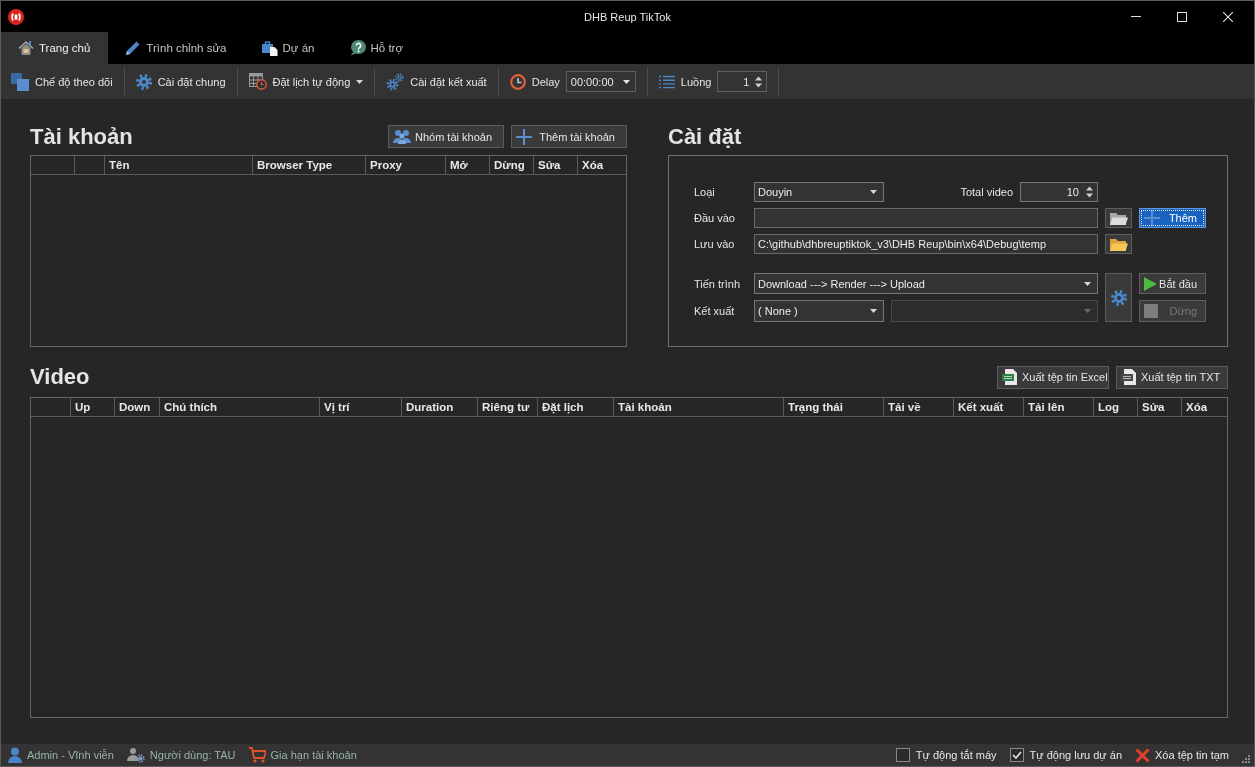 Image resolution: width=1255 pixels, height=767 pixels. I want to click on text-field, so click(926, 218).